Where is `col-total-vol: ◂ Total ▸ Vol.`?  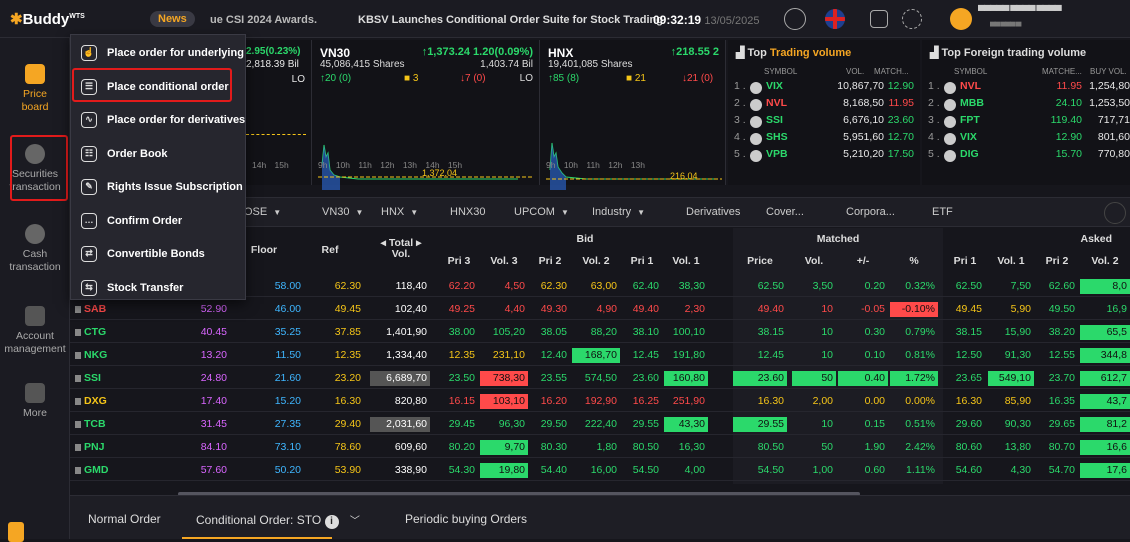 col-total-vol: ◂ Total ▸ Vol. is located at coordinates (401, 249).